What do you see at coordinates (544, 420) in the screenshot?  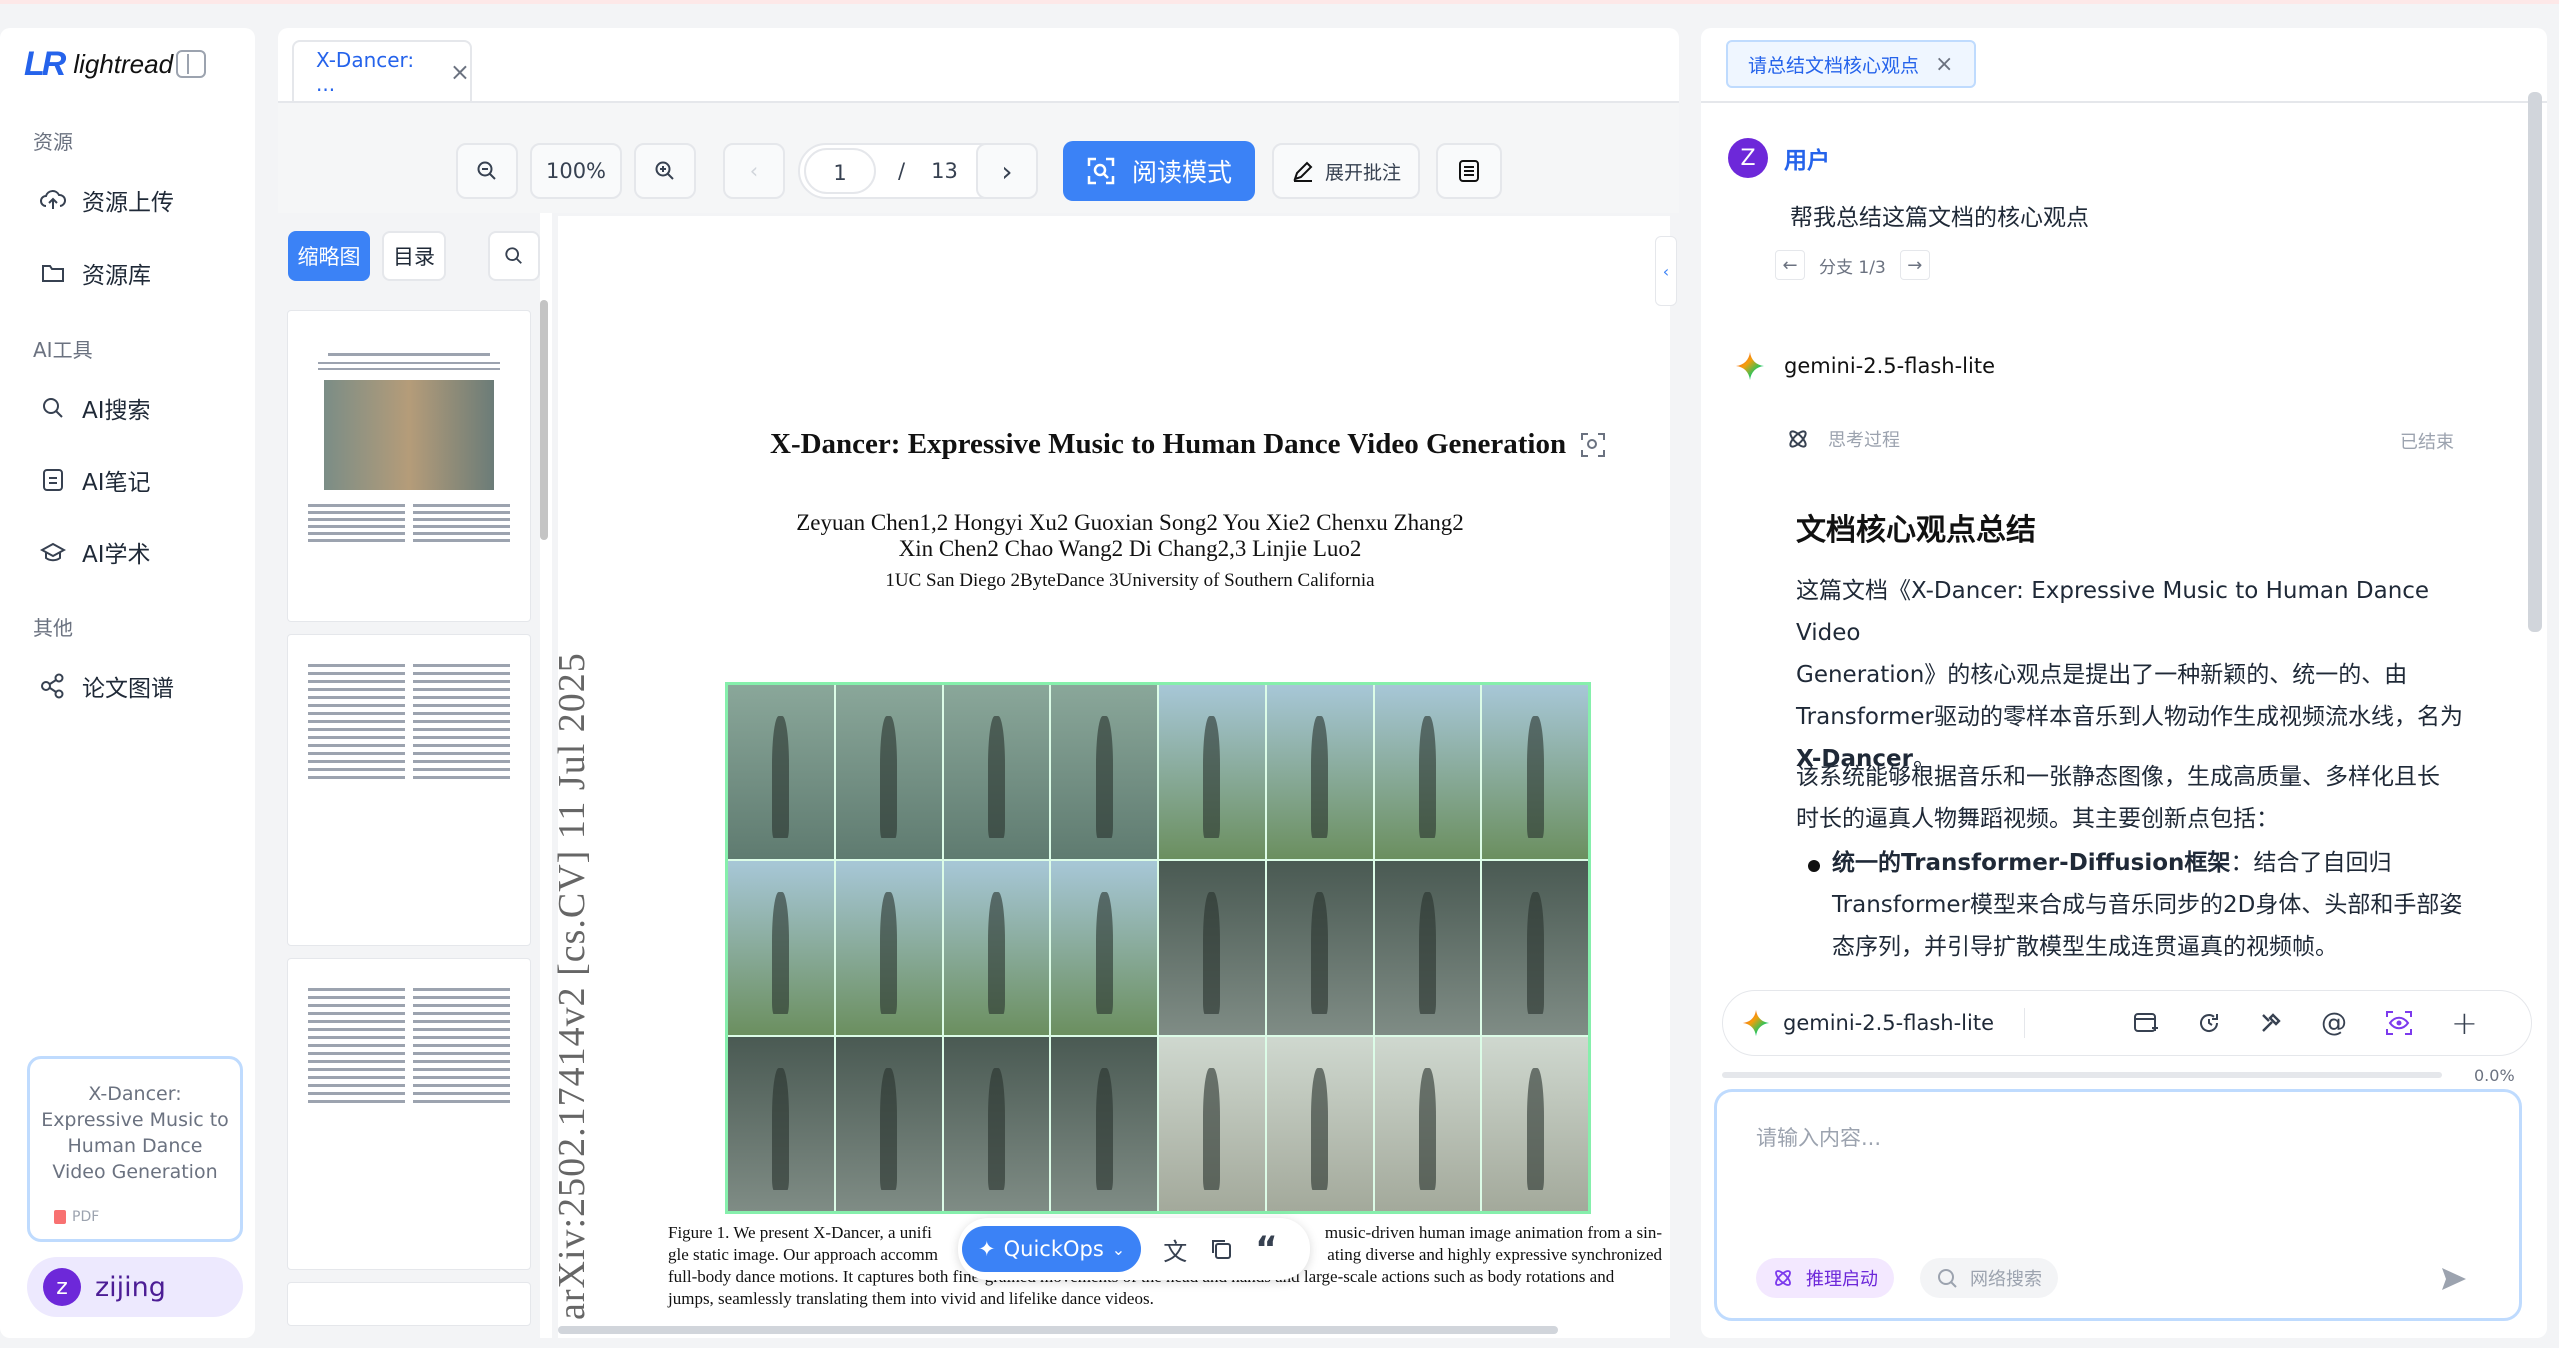 I see `thumbnail-scrollbar` at bounding box center [544, 420].